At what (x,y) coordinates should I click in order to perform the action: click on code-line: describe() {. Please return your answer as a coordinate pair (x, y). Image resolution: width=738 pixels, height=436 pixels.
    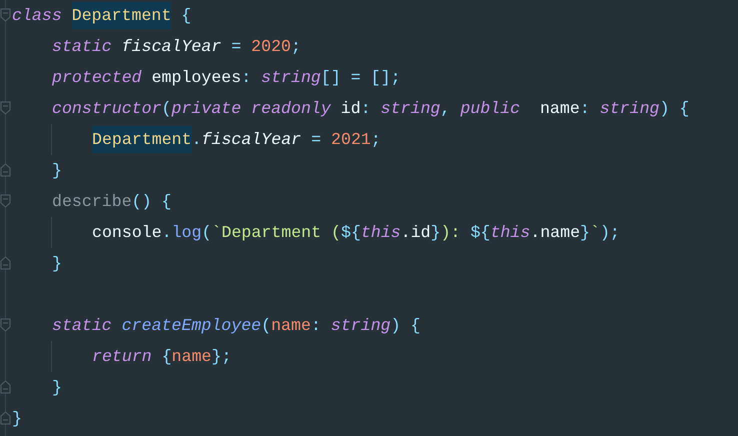
    Looking at the image, I should click on (112, 201).